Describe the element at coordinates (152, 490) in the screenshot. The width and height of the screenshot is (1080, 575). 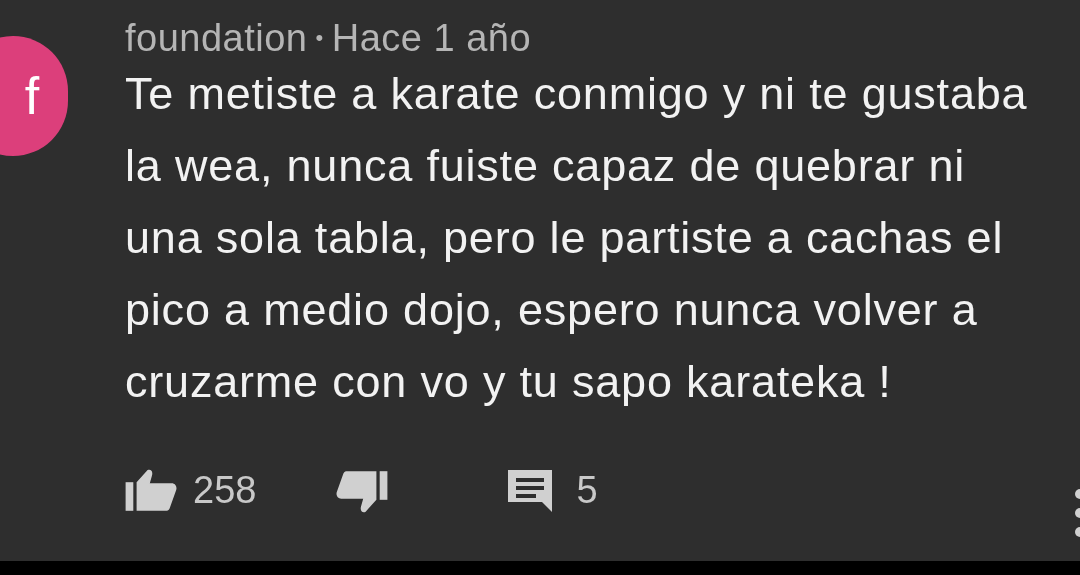
I see `thumbs-up-icon` at that location.